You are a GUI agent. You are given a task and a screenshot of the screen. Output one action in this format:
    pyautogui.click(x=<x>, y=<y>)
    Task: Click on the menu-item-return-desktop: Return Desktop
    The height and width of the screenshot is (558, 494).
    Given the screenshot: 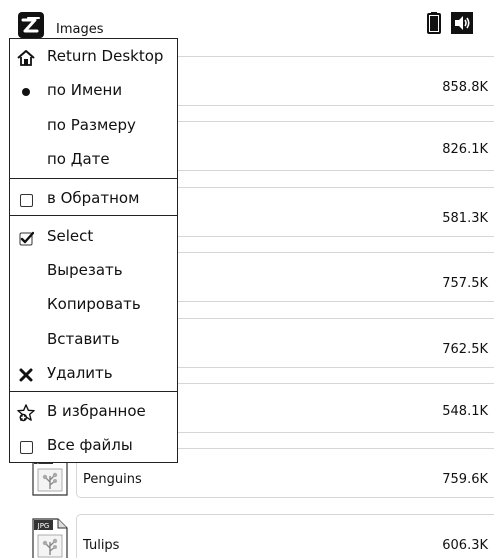 What is the action you would take?
    pyautogui.click(x=93, y=56)
    